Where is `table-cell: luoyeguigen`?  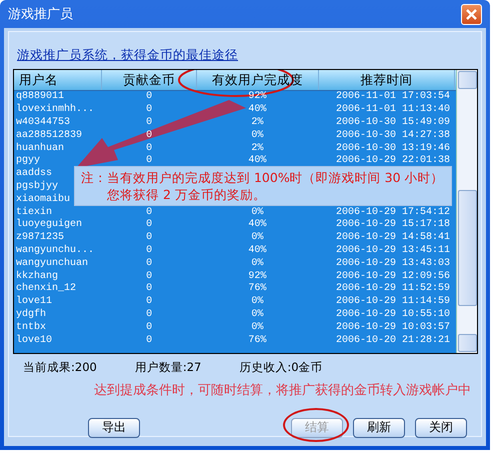
table-cell: luoyeguigen is located at coordinates (49, 224).